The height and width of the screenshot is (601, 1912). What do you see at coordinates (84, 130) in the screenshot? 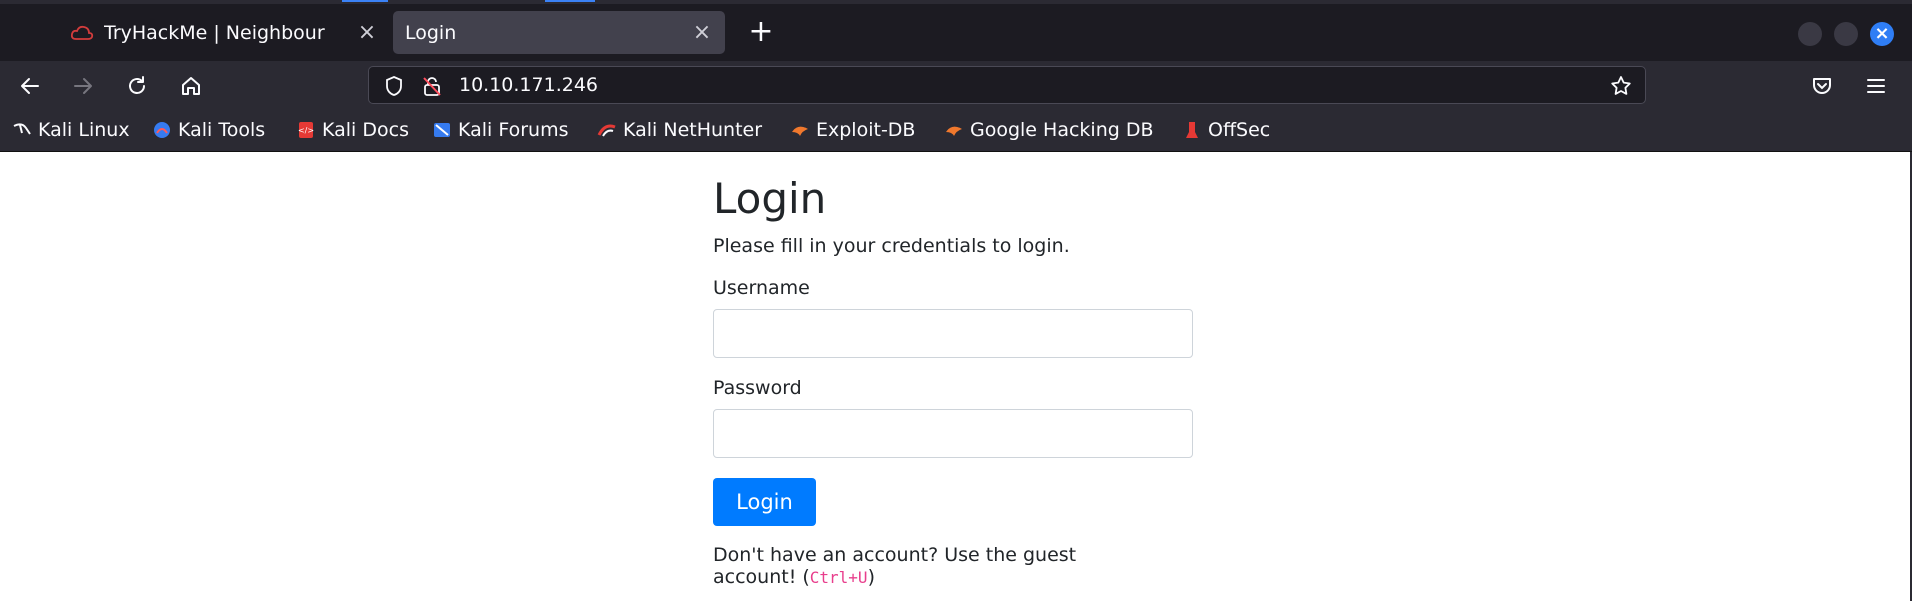
I see `bookmark-label: Kali Linux` at bounding box center [84, 130].